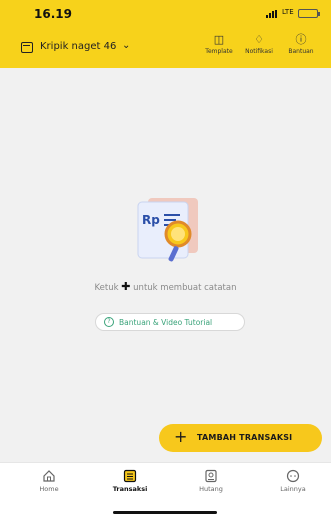 This screenshot has height=517, width=331. I want to click on network-label: LTE, so click(288, 12).